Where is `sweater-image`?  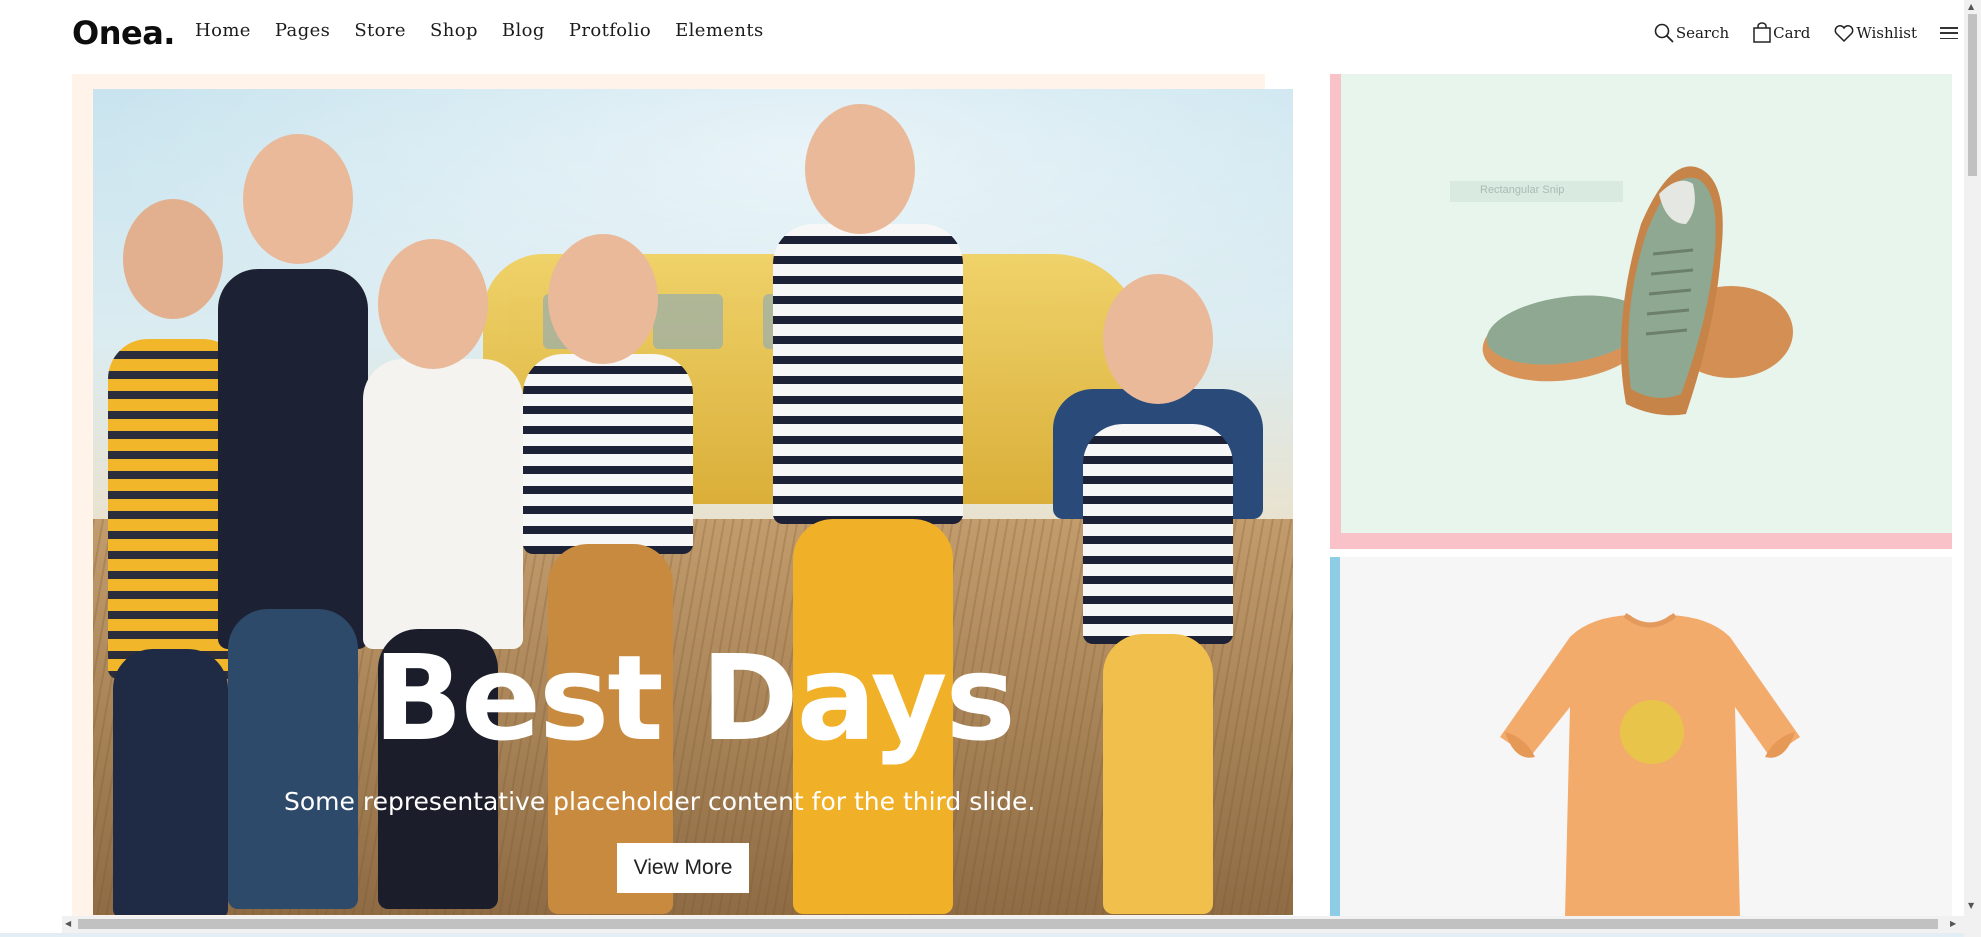 sweater-image is located at coordinates (1650, 764).